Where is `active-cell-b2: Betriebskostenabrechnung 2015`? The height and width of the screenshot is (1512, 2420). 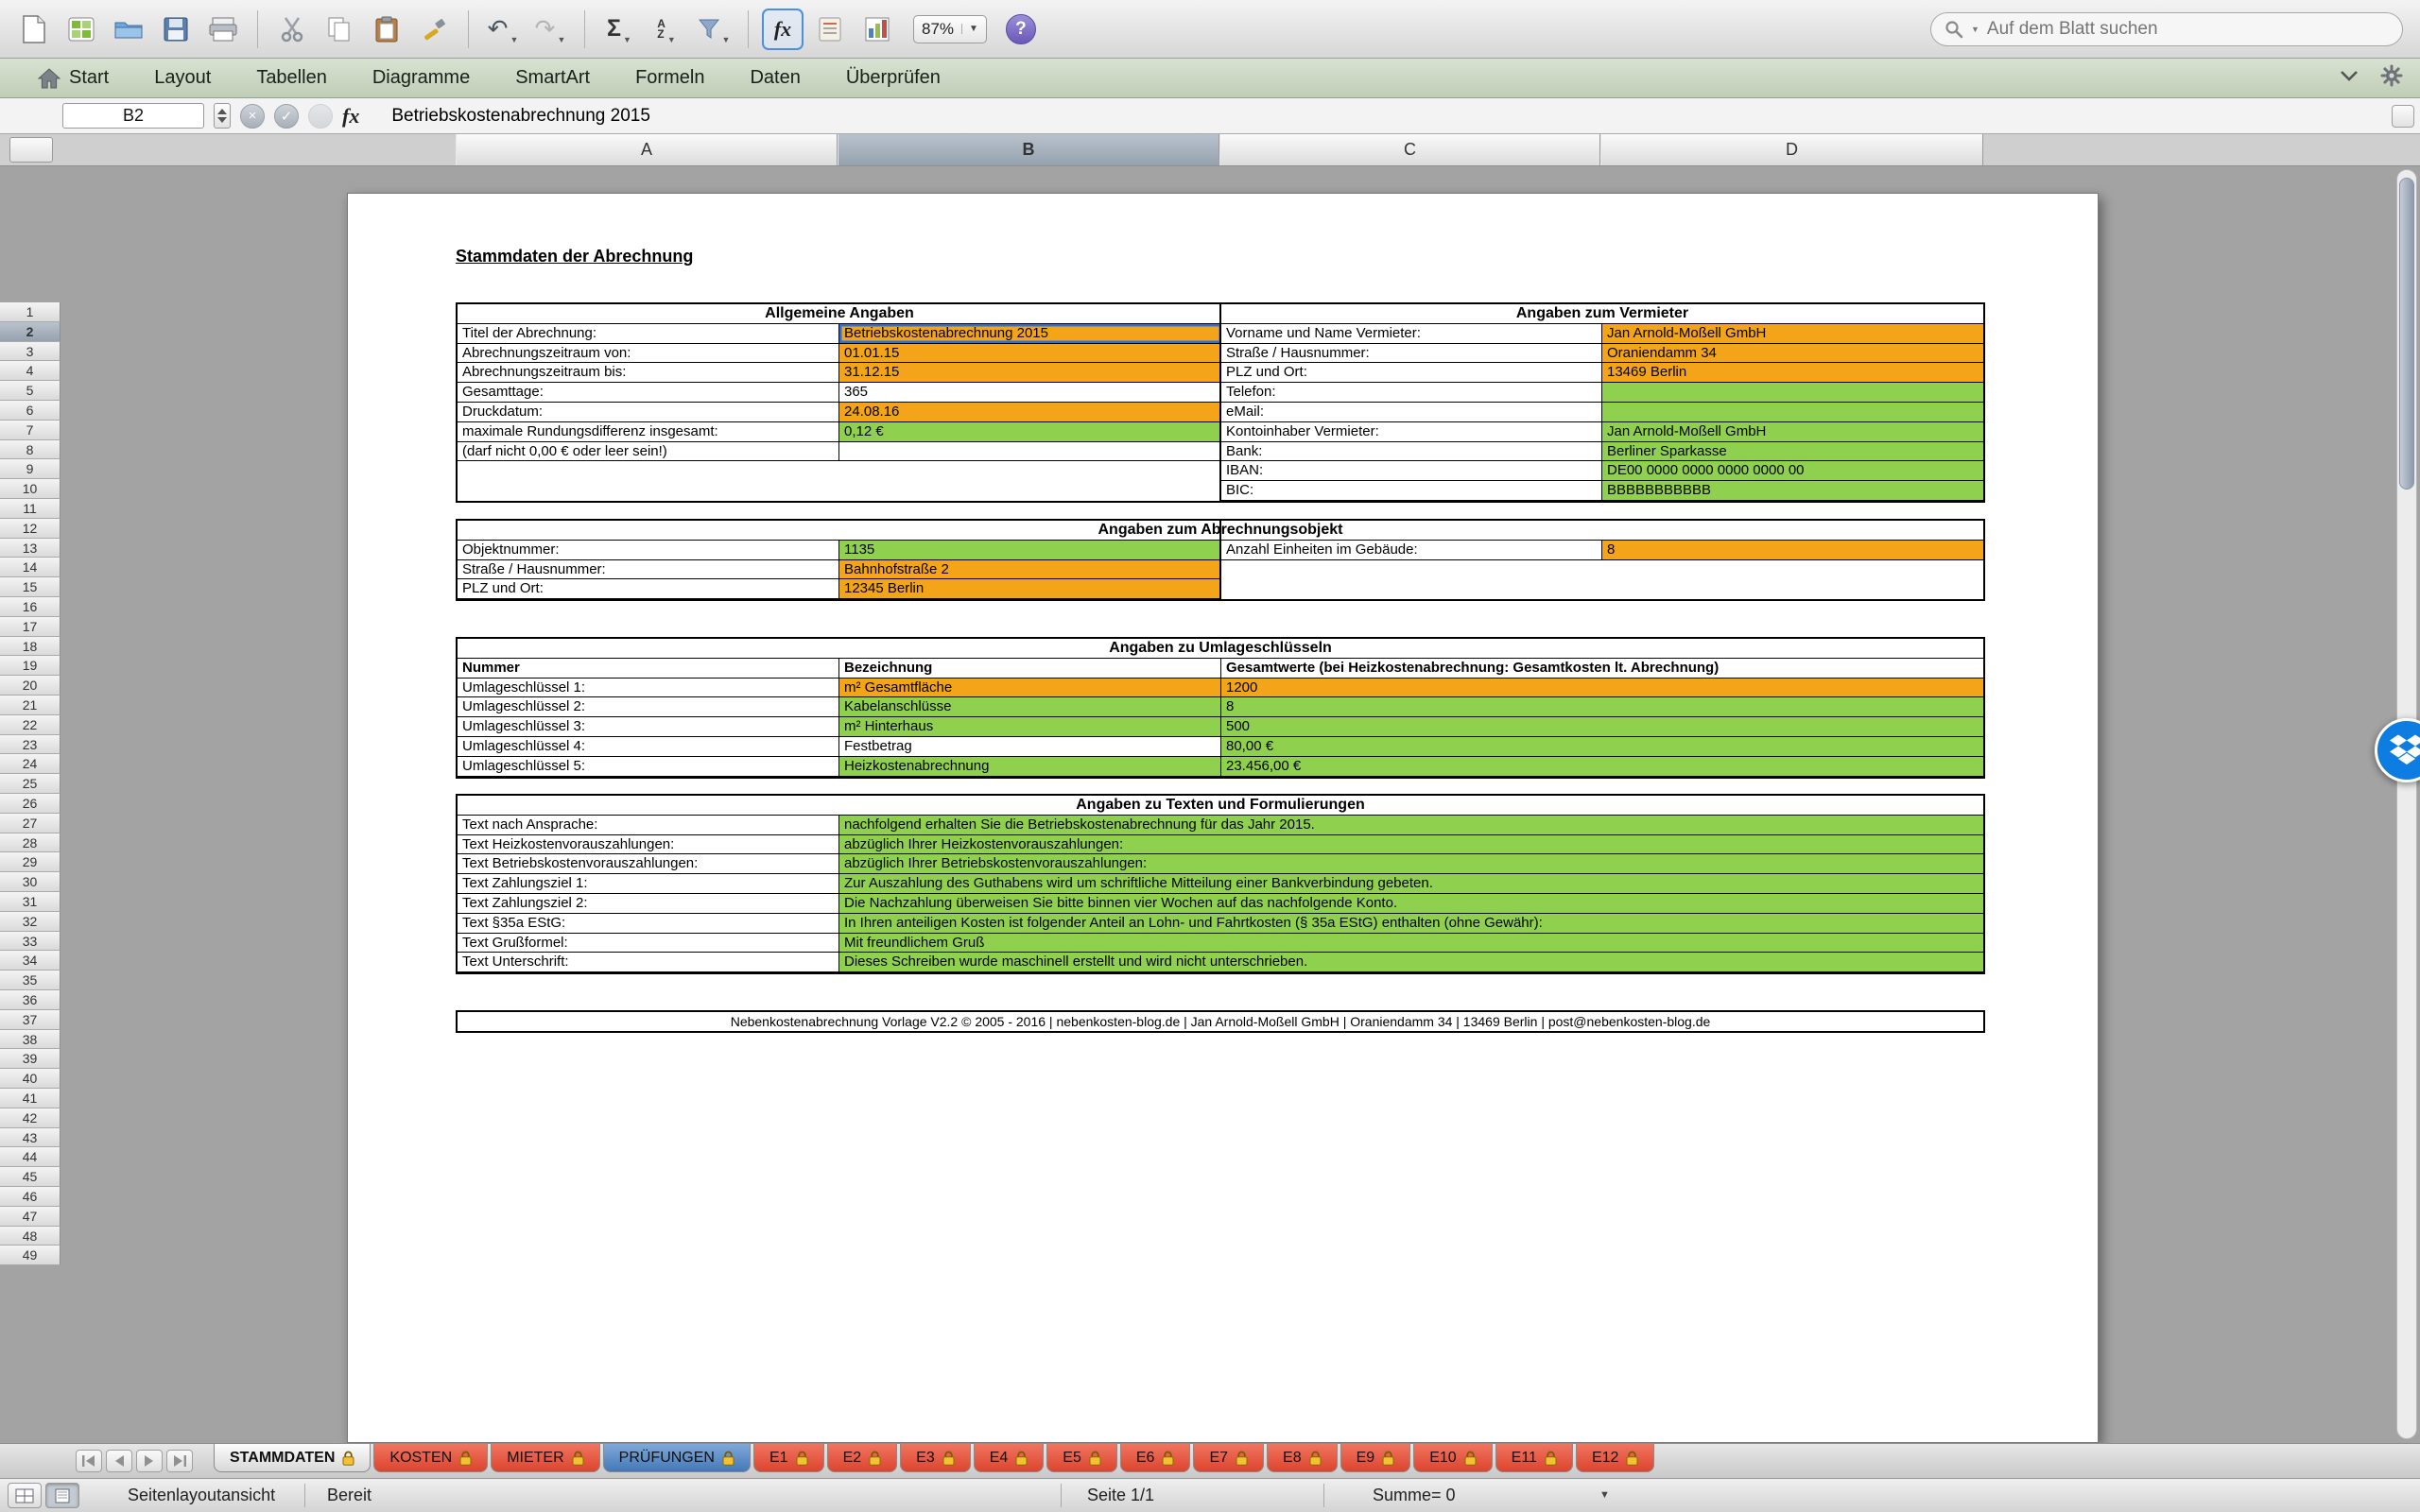
active-cell-b2: Betriebskostenabrechnung 2015 is located at coordinates (1030, 333).